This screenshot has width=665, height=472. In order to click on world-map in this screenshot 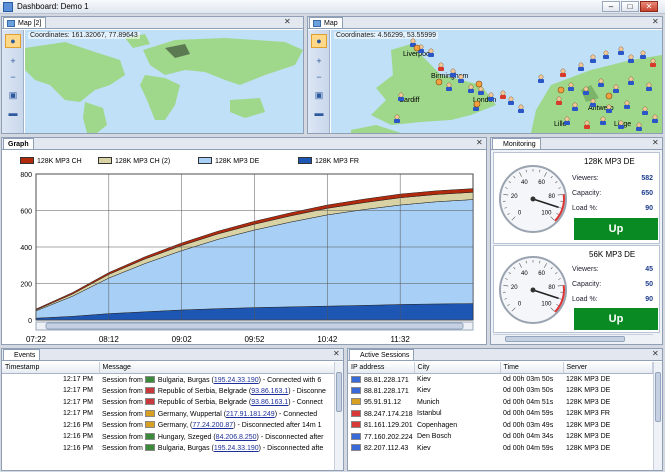, I will do `click(164, 81)`.